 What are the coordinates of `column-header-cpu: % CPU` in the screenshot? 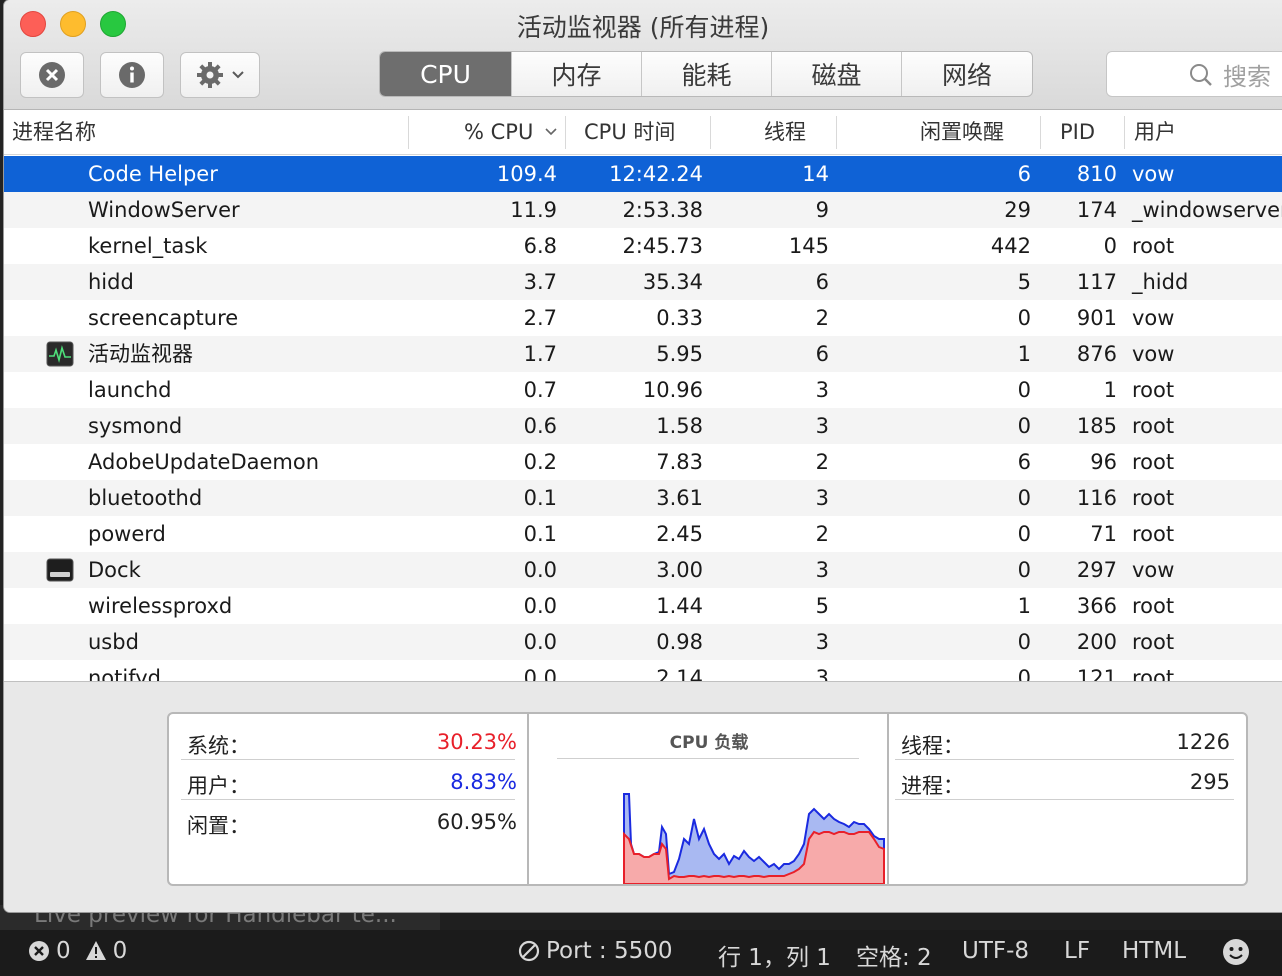 It's located at (511, 132).